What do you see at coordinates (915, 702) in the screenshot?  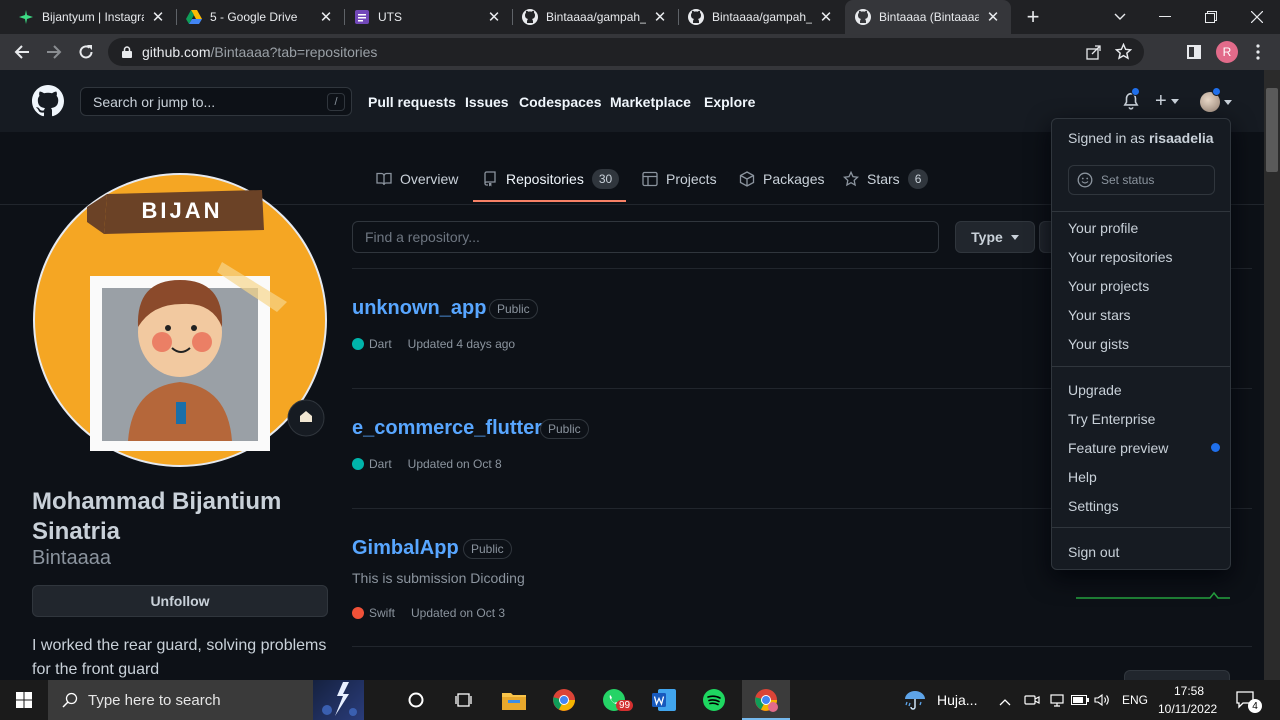 I see `weather-umbrella-icon` at bounding box center [915, 702].